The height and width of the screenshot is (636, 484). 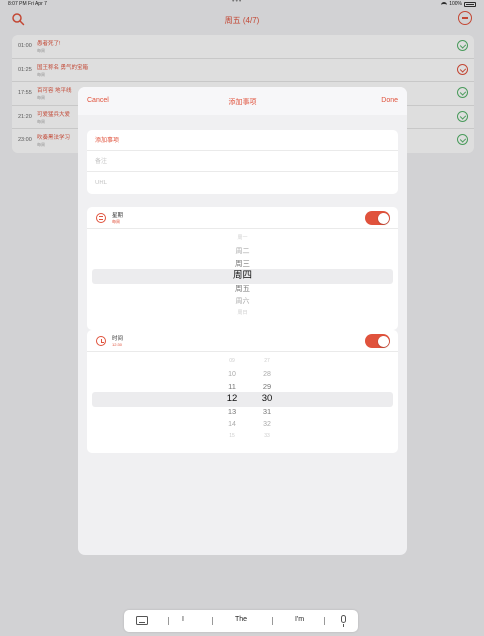 What do you see at coordinates (242, 264) in the screenshot?
I see `weekday-picker-item: 周三` at bounding box center [242, 264].